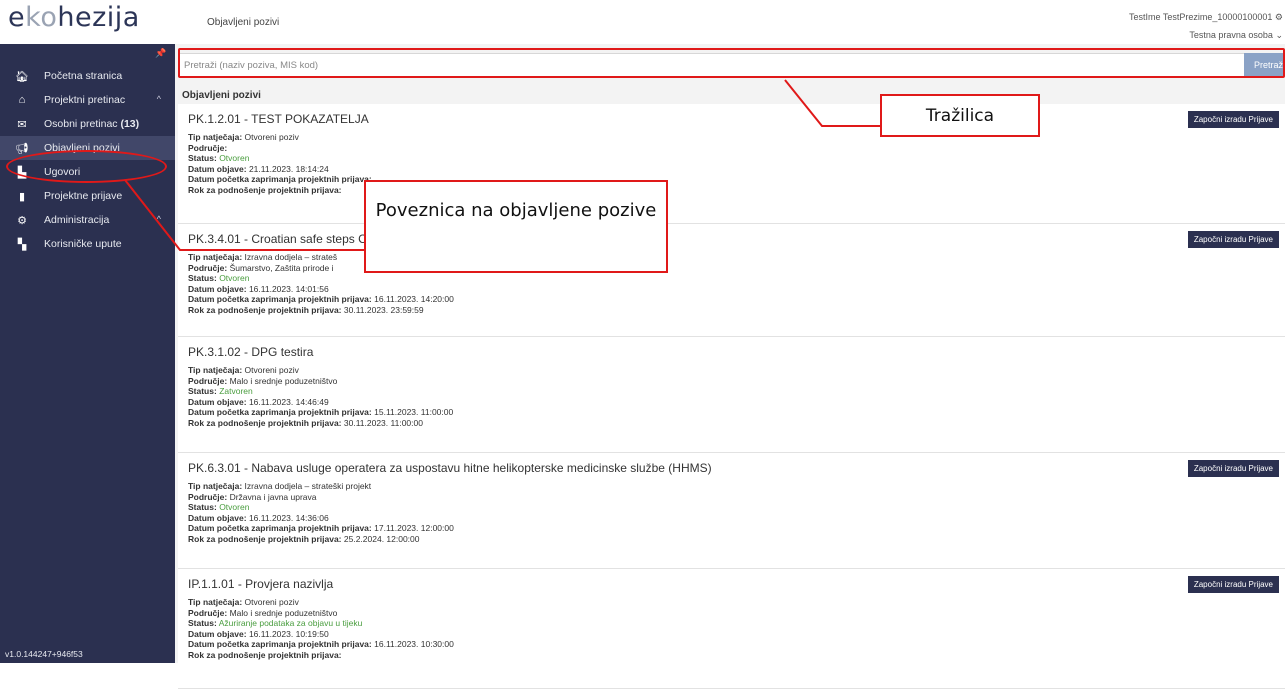  Describe the element at coordinates (736, 352) in the screenshot. I see `call-title: PK.3.1.02 - DPG testira` at that location.